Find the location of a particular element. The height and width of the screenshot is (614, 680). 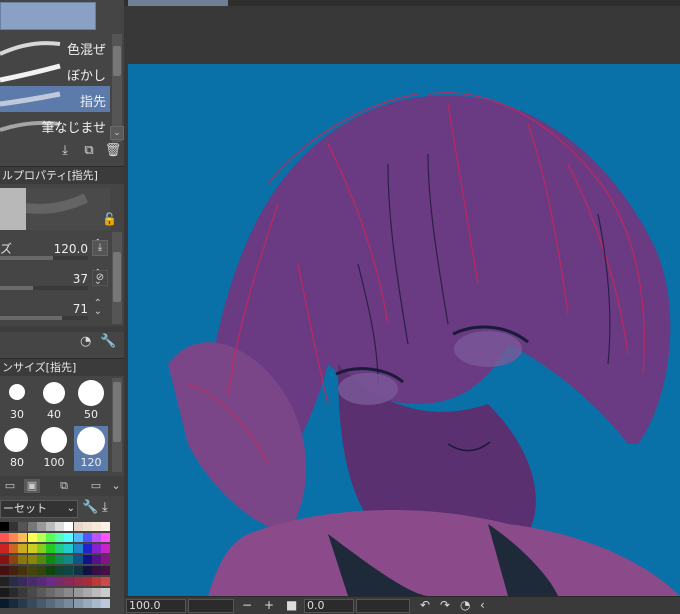

trash-icon: 🗑 is located at coordinates (113, 151).